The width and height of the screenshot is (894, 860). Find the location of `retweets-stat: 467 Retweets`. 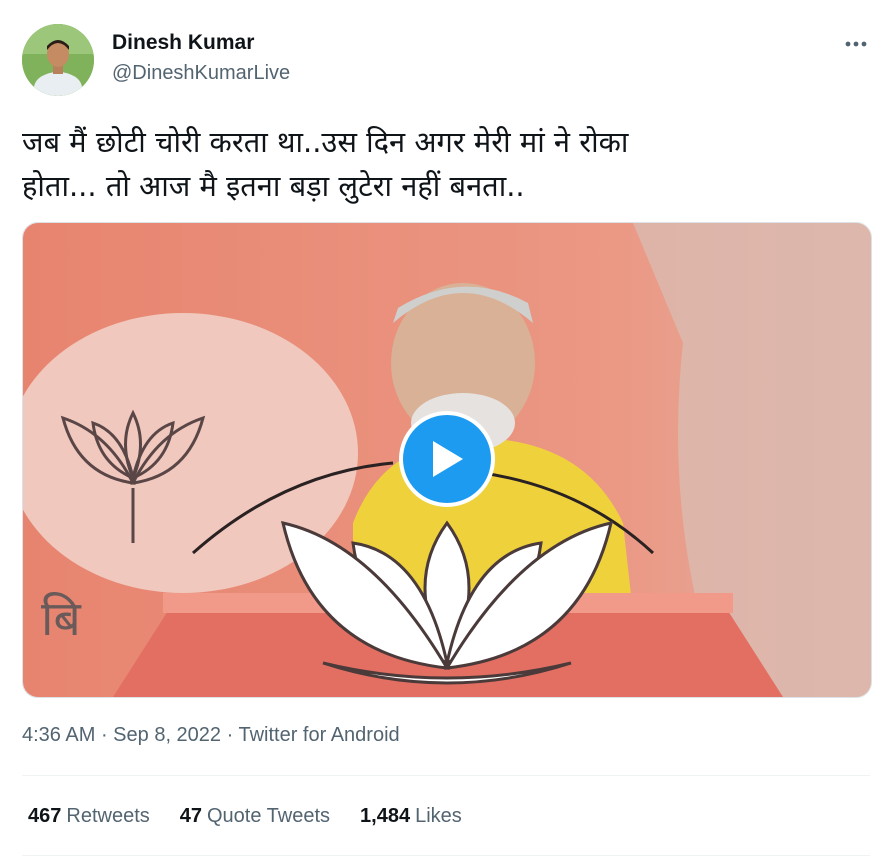

retweets-stat: 467 Retweets is located at coordinates (89, 816).